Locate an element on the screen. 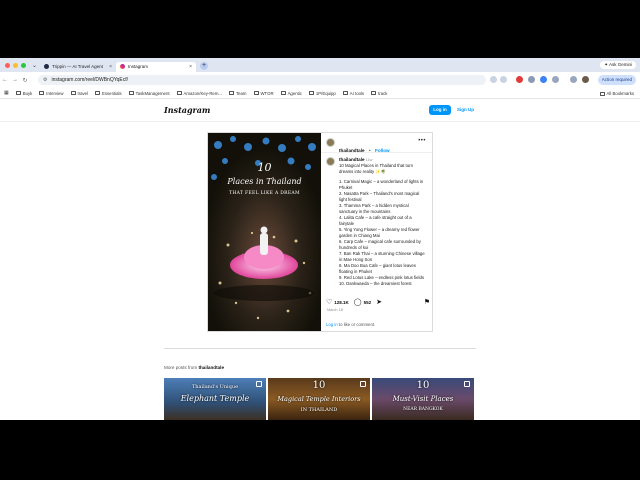  ask-gemini-button: ✦ Ask Gemini is located at coordinates (618, 65).